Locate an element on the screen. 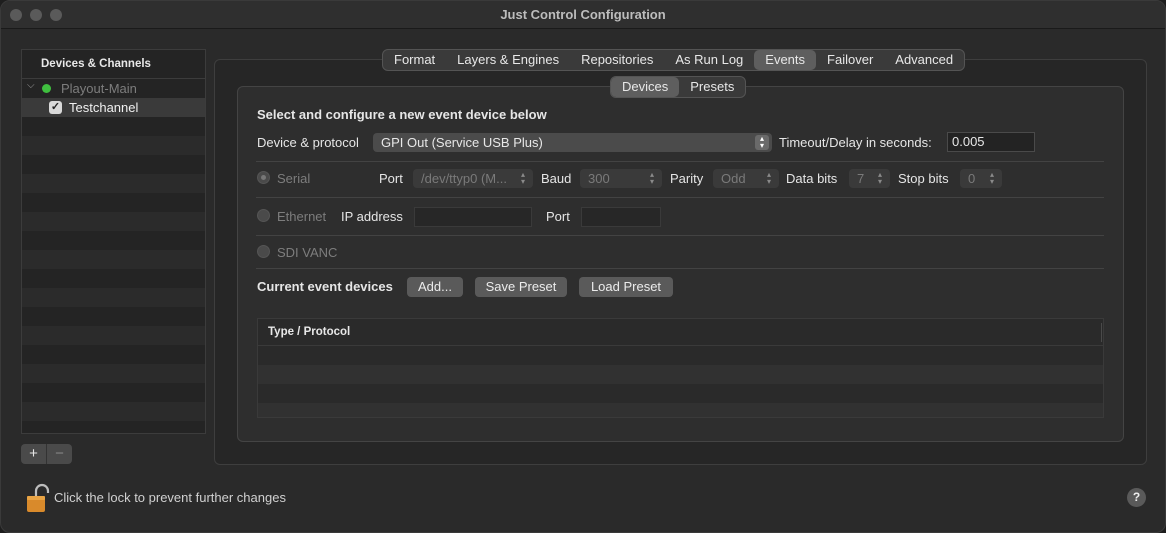 The image size is (1166, 533). device-protocol-label: Device & protocol is located at coordinates (308, 142).